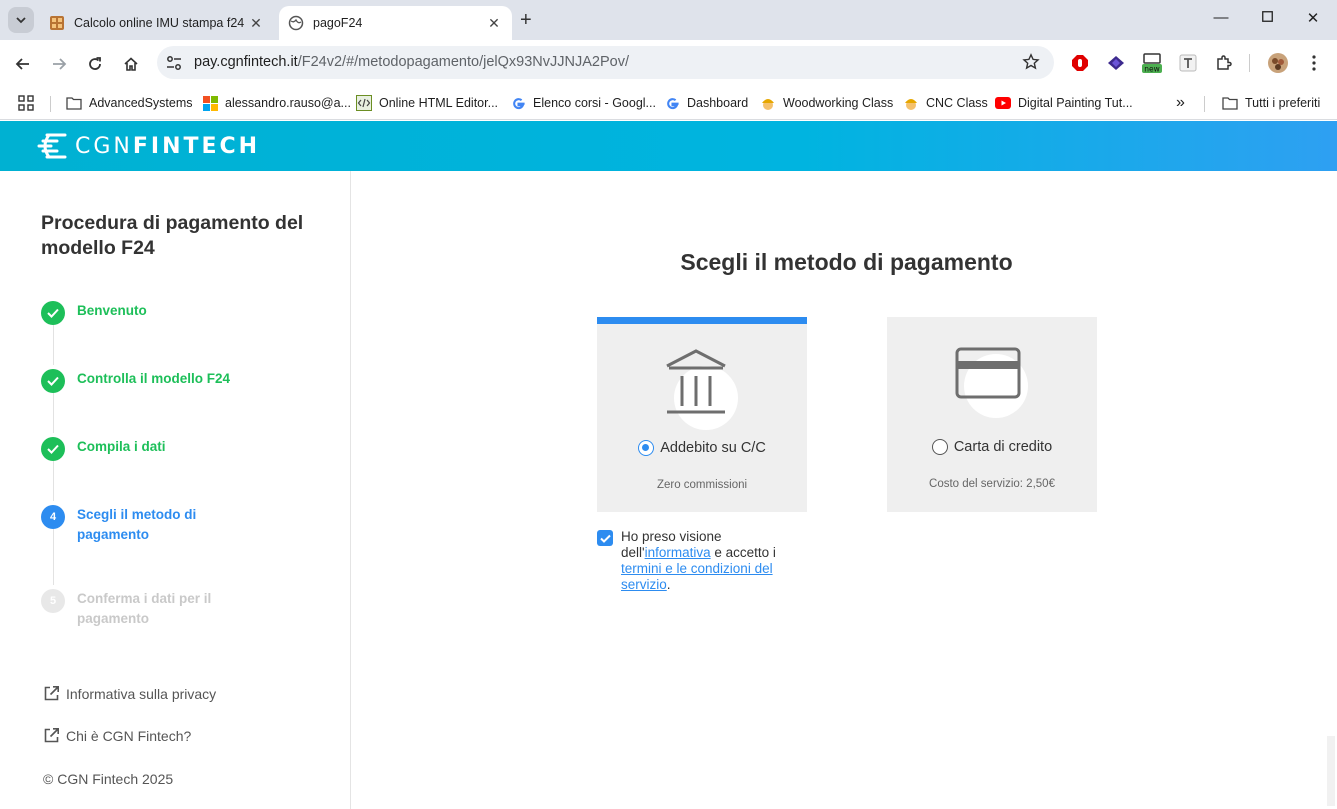  I want to click on card-option-label: Carta di credito, so click(1003, 447).